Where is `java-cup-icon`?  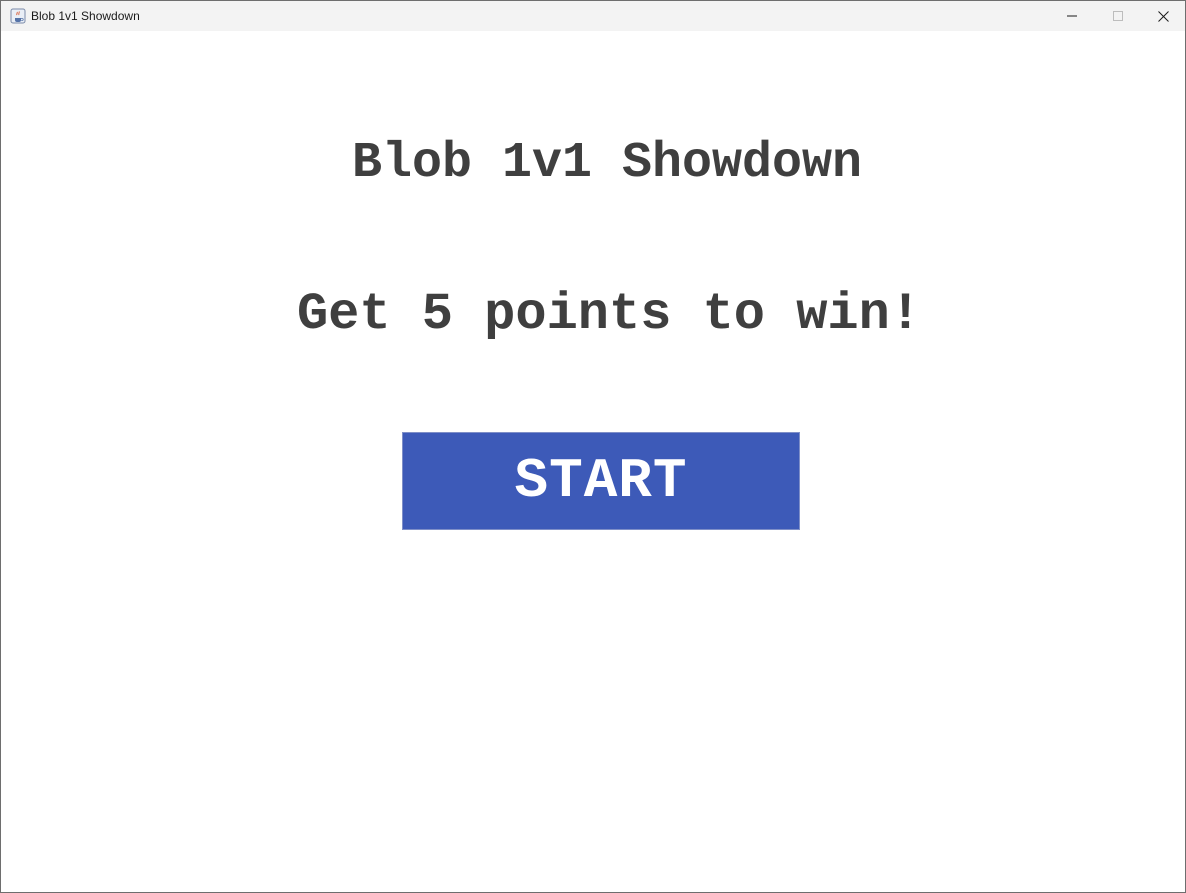
java-cup-icon is located at coordinates (18, 16).